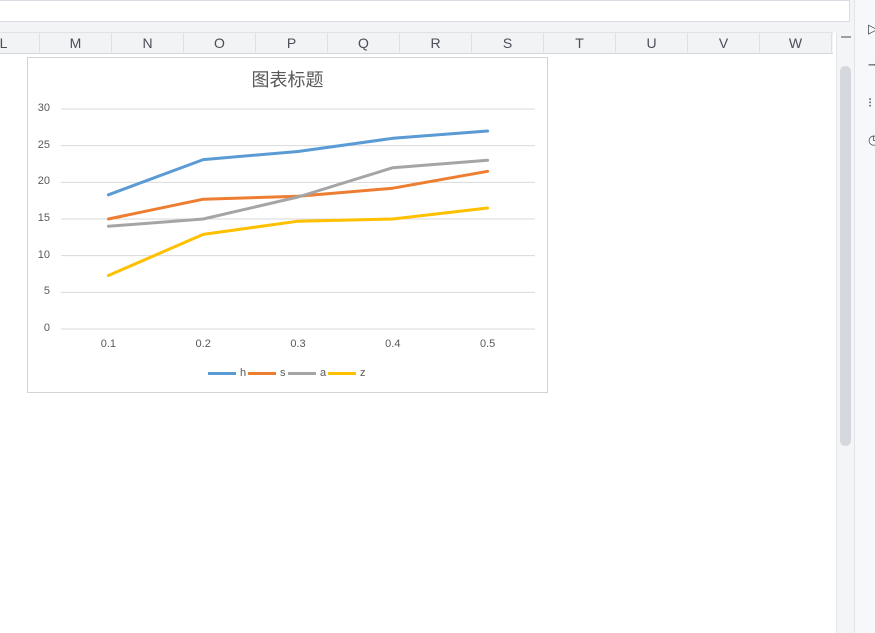 This screenshot has height=633, width=875. Describe the element at coordinates (323, 373) in the screenshot. I see `legend-label: a` at that location.